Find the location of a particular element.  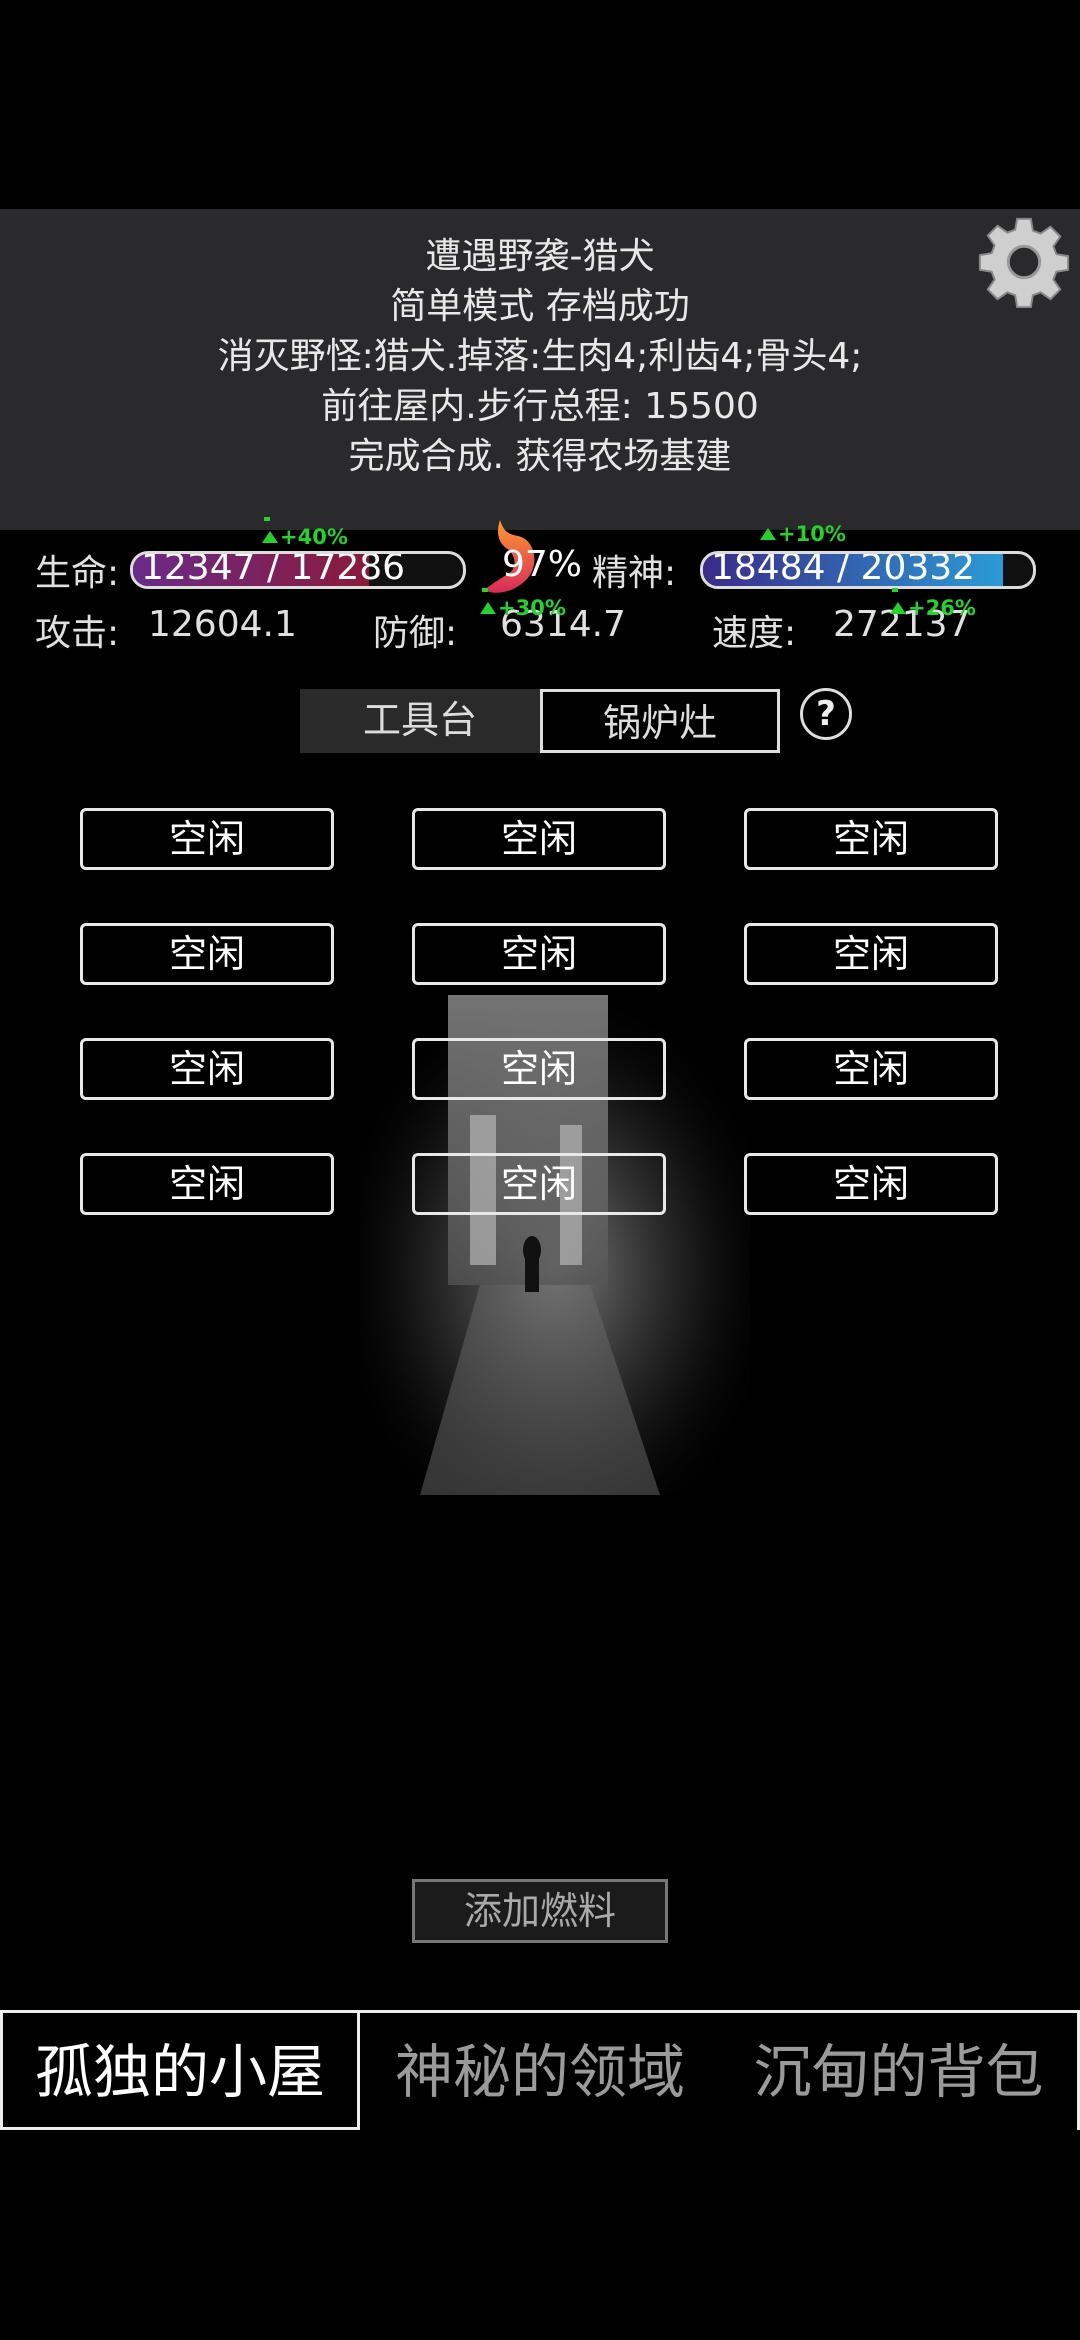

log-line: 消灭野怪:猎犬.掉落:生肉4;利齿4;骨头4; is located at coordinates (540, 356).